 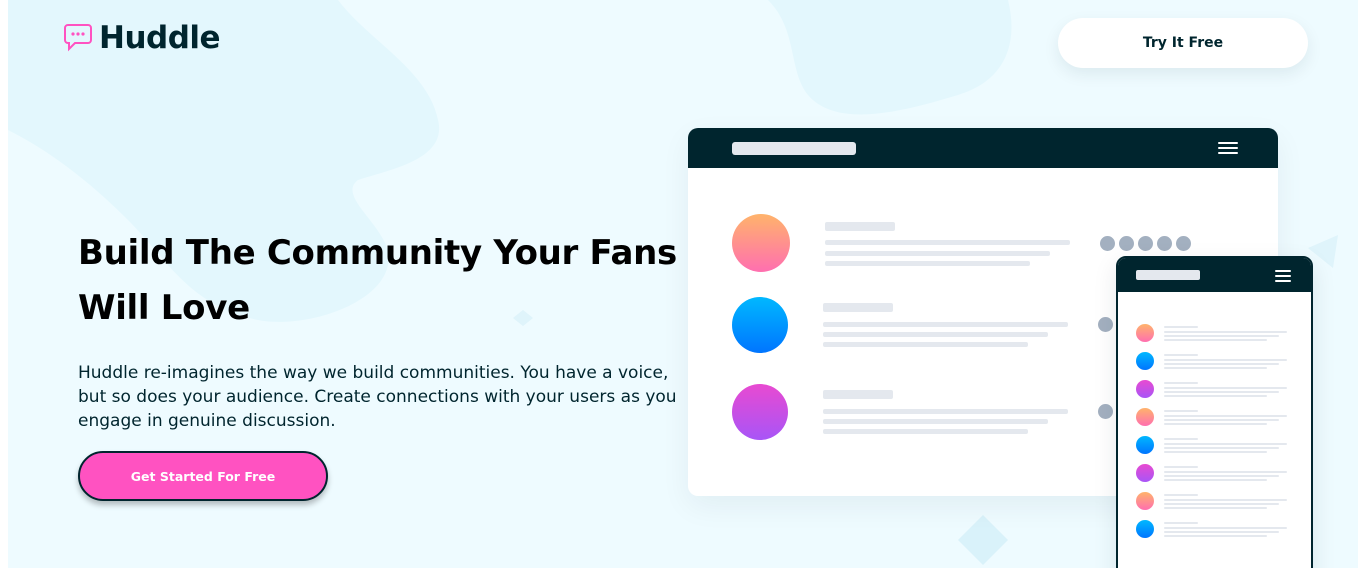 What do you see at coordinates (1168, 275) in the screenshot?
I see `phone-title-placeholder` at bounding box center [1168, 275].